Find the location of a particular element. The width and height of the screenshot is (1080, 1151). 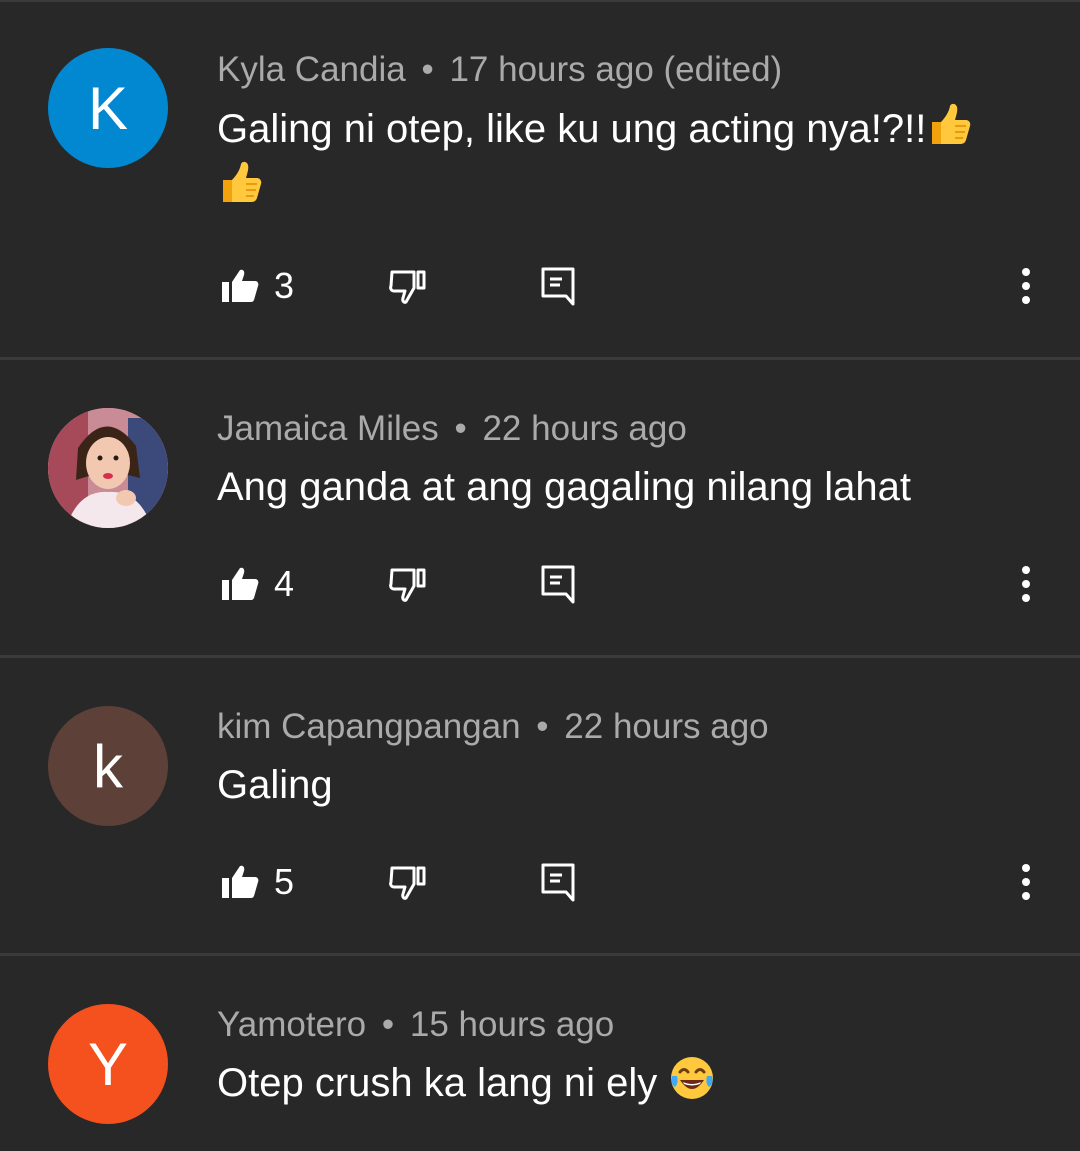

comment-text: Otep crush ka lang ni ely is located at coordinates (617, 1083).